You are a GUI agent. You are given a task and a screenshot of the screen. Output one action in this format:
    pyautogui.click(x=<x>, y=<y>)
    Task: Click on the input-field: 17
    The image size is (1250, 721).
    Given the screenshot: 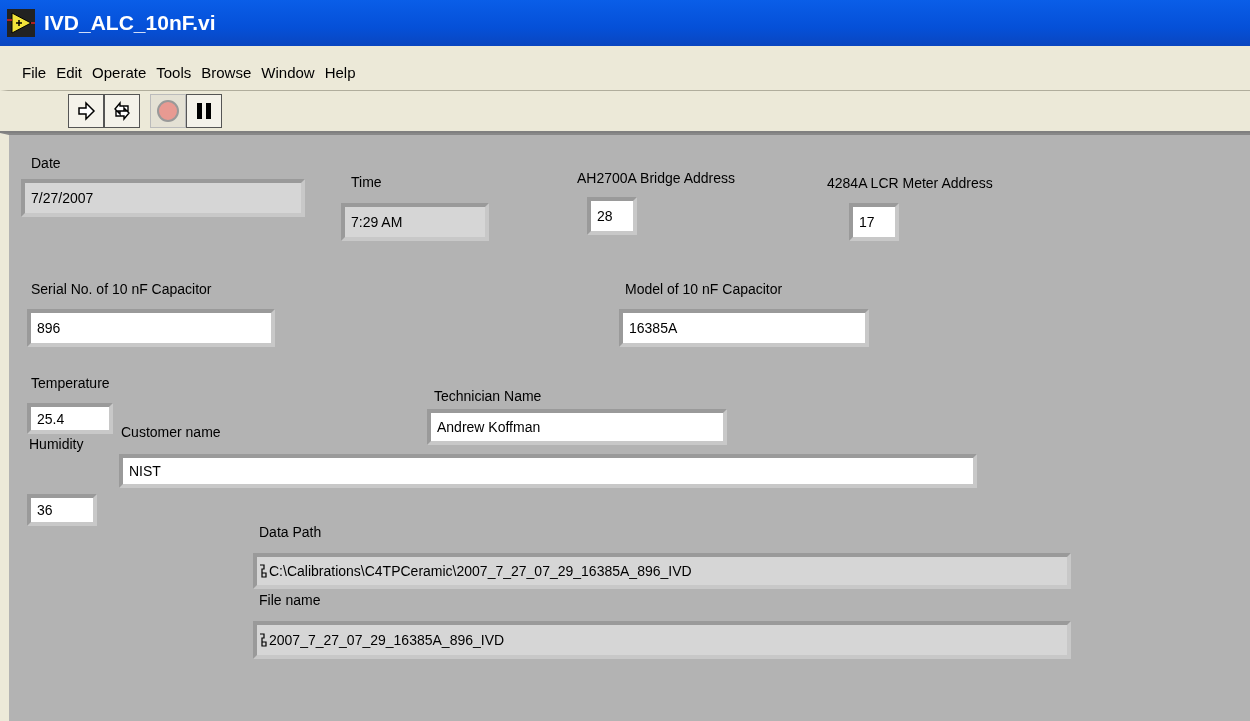 What is the action you would take?
    pyautogui.click(x=874, y=222)
    